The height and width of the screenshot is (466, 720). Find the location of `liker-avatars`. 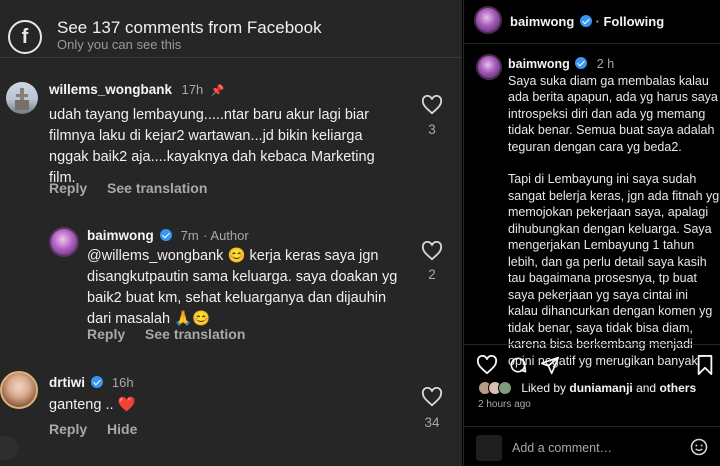

liker-avatars is located at coordinates (498, 388).